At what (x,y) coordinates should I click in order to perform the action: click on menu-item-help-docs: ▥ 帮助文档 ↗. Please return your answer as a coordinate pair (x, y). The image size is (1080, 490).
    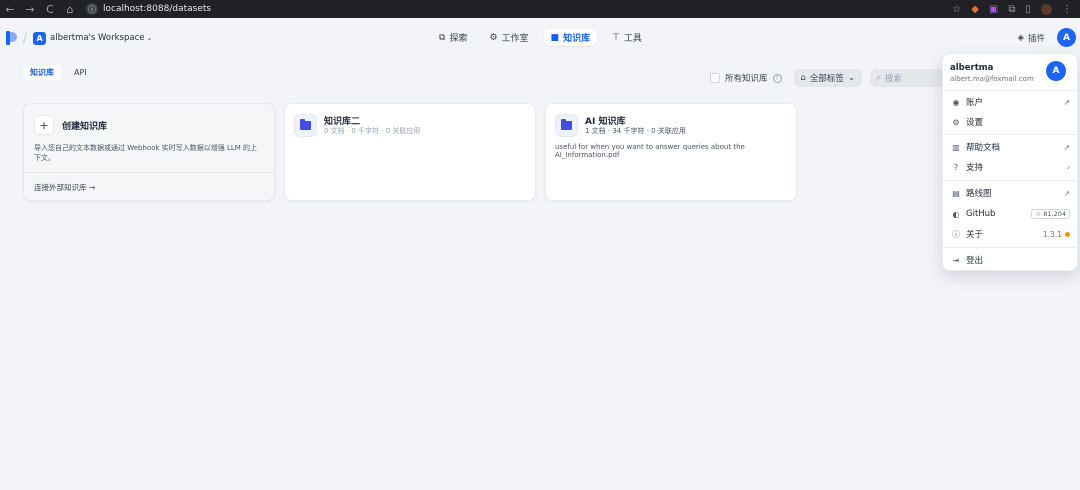
    Looking at the image, I should click on (1010, 147).